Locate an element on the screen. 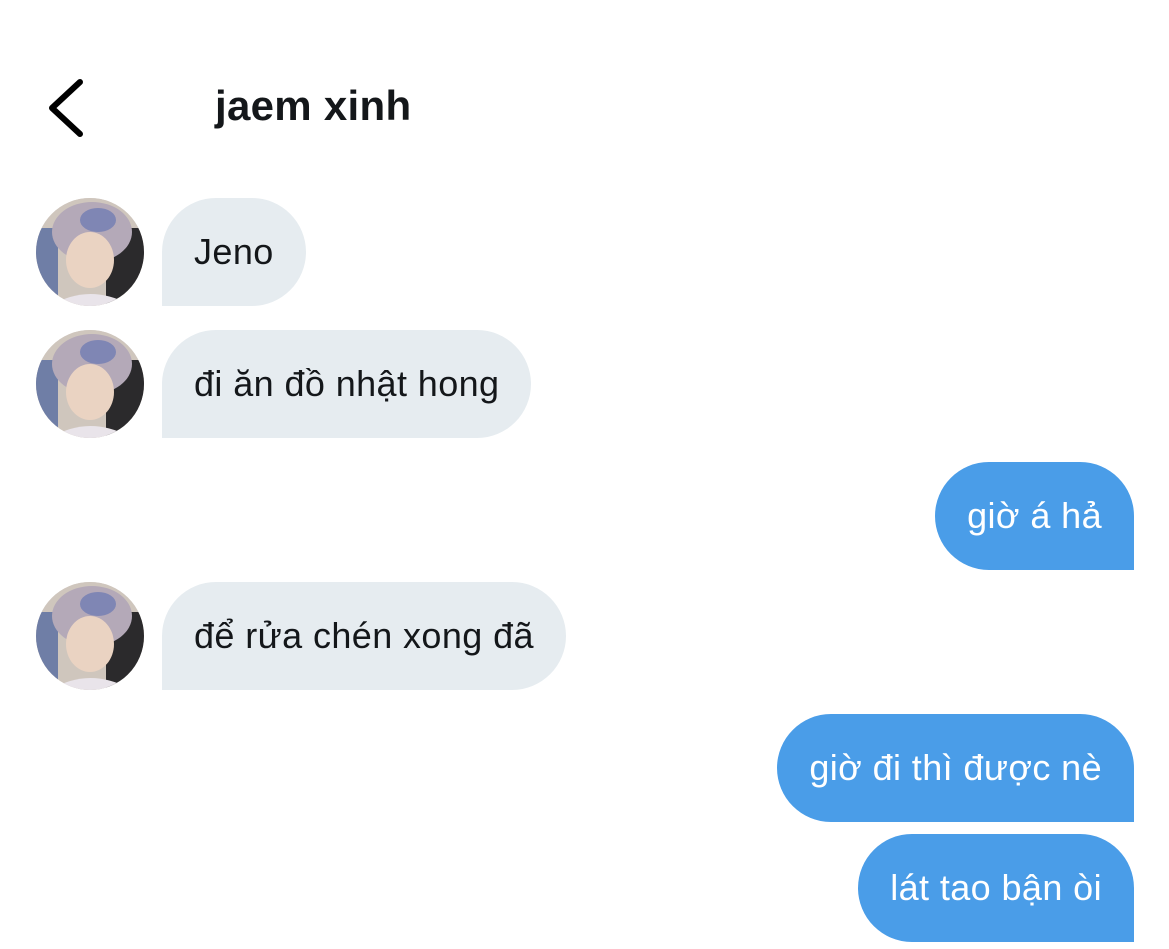  message-text: giờ đi thì được nè is located at coordinates (955, 767).